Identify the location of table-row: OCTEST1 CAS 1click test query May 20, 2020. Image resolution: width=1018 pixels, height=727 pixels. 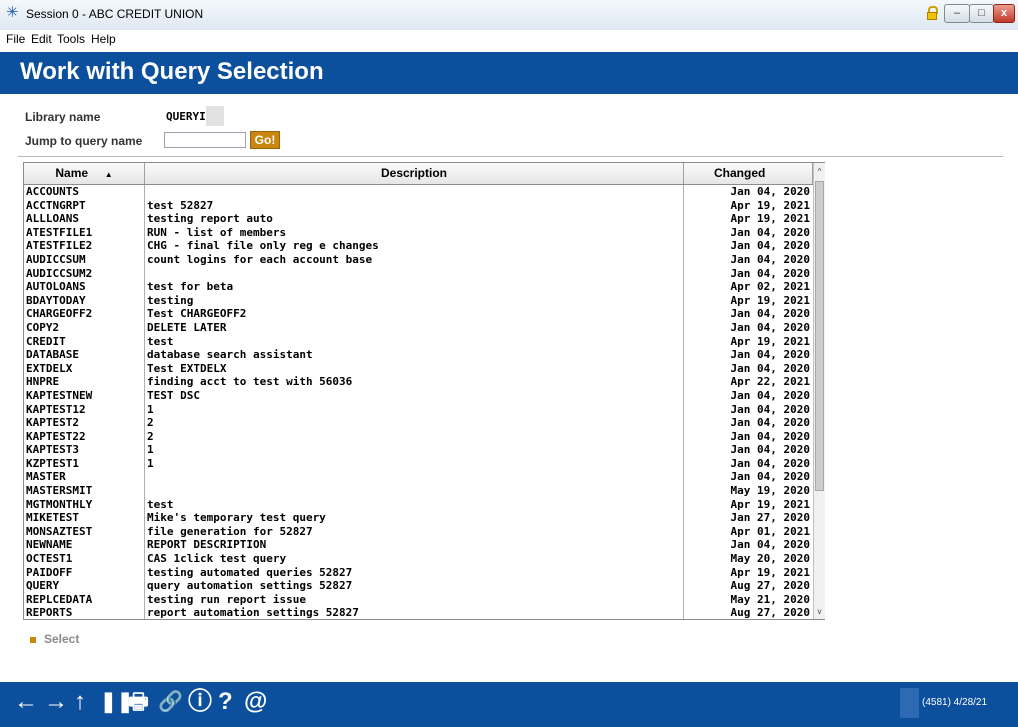
(418, 559).